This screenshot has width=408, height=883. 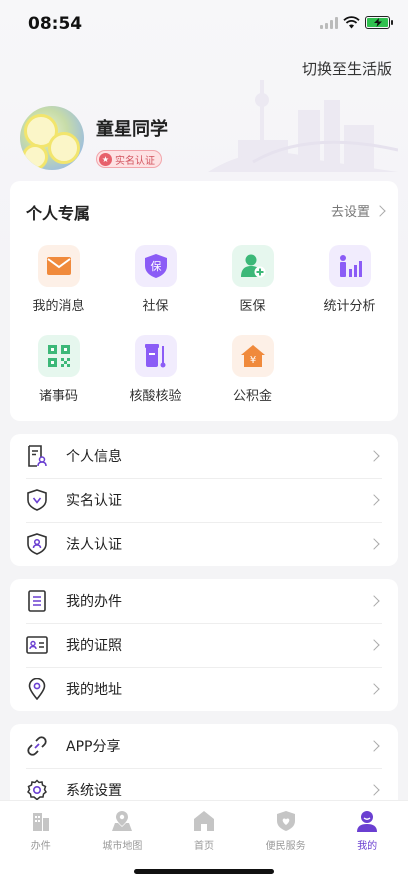 I want to click on tab-label: 首页, so click(x=203, y=846).